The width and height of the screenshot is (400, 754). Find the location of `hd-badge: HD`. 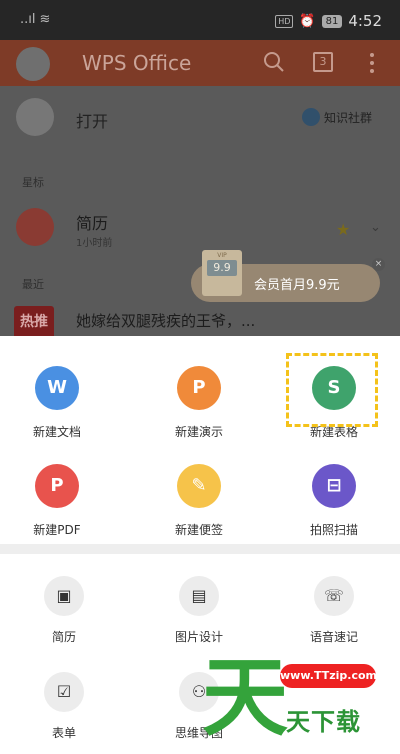

hd-badge: HD is located at coordinates (284, 21).